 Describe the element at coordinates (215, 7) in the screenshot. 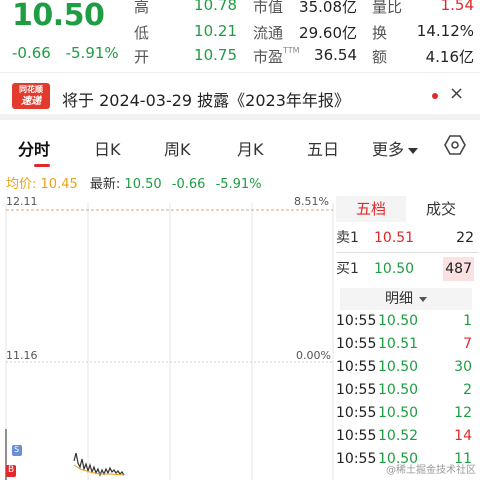

I see `stat-value-high: 10.78` at that location.